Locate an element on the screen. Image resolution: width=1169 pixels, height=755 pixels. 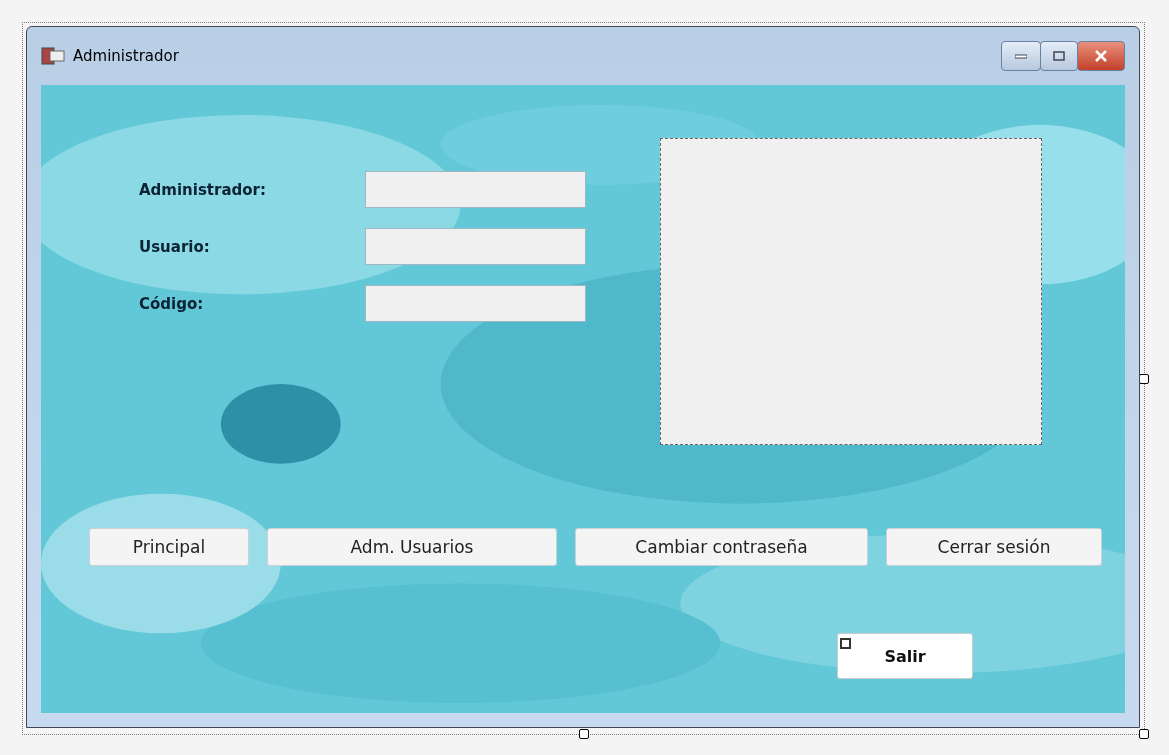
close-button is located at coordinates (1101, 56).